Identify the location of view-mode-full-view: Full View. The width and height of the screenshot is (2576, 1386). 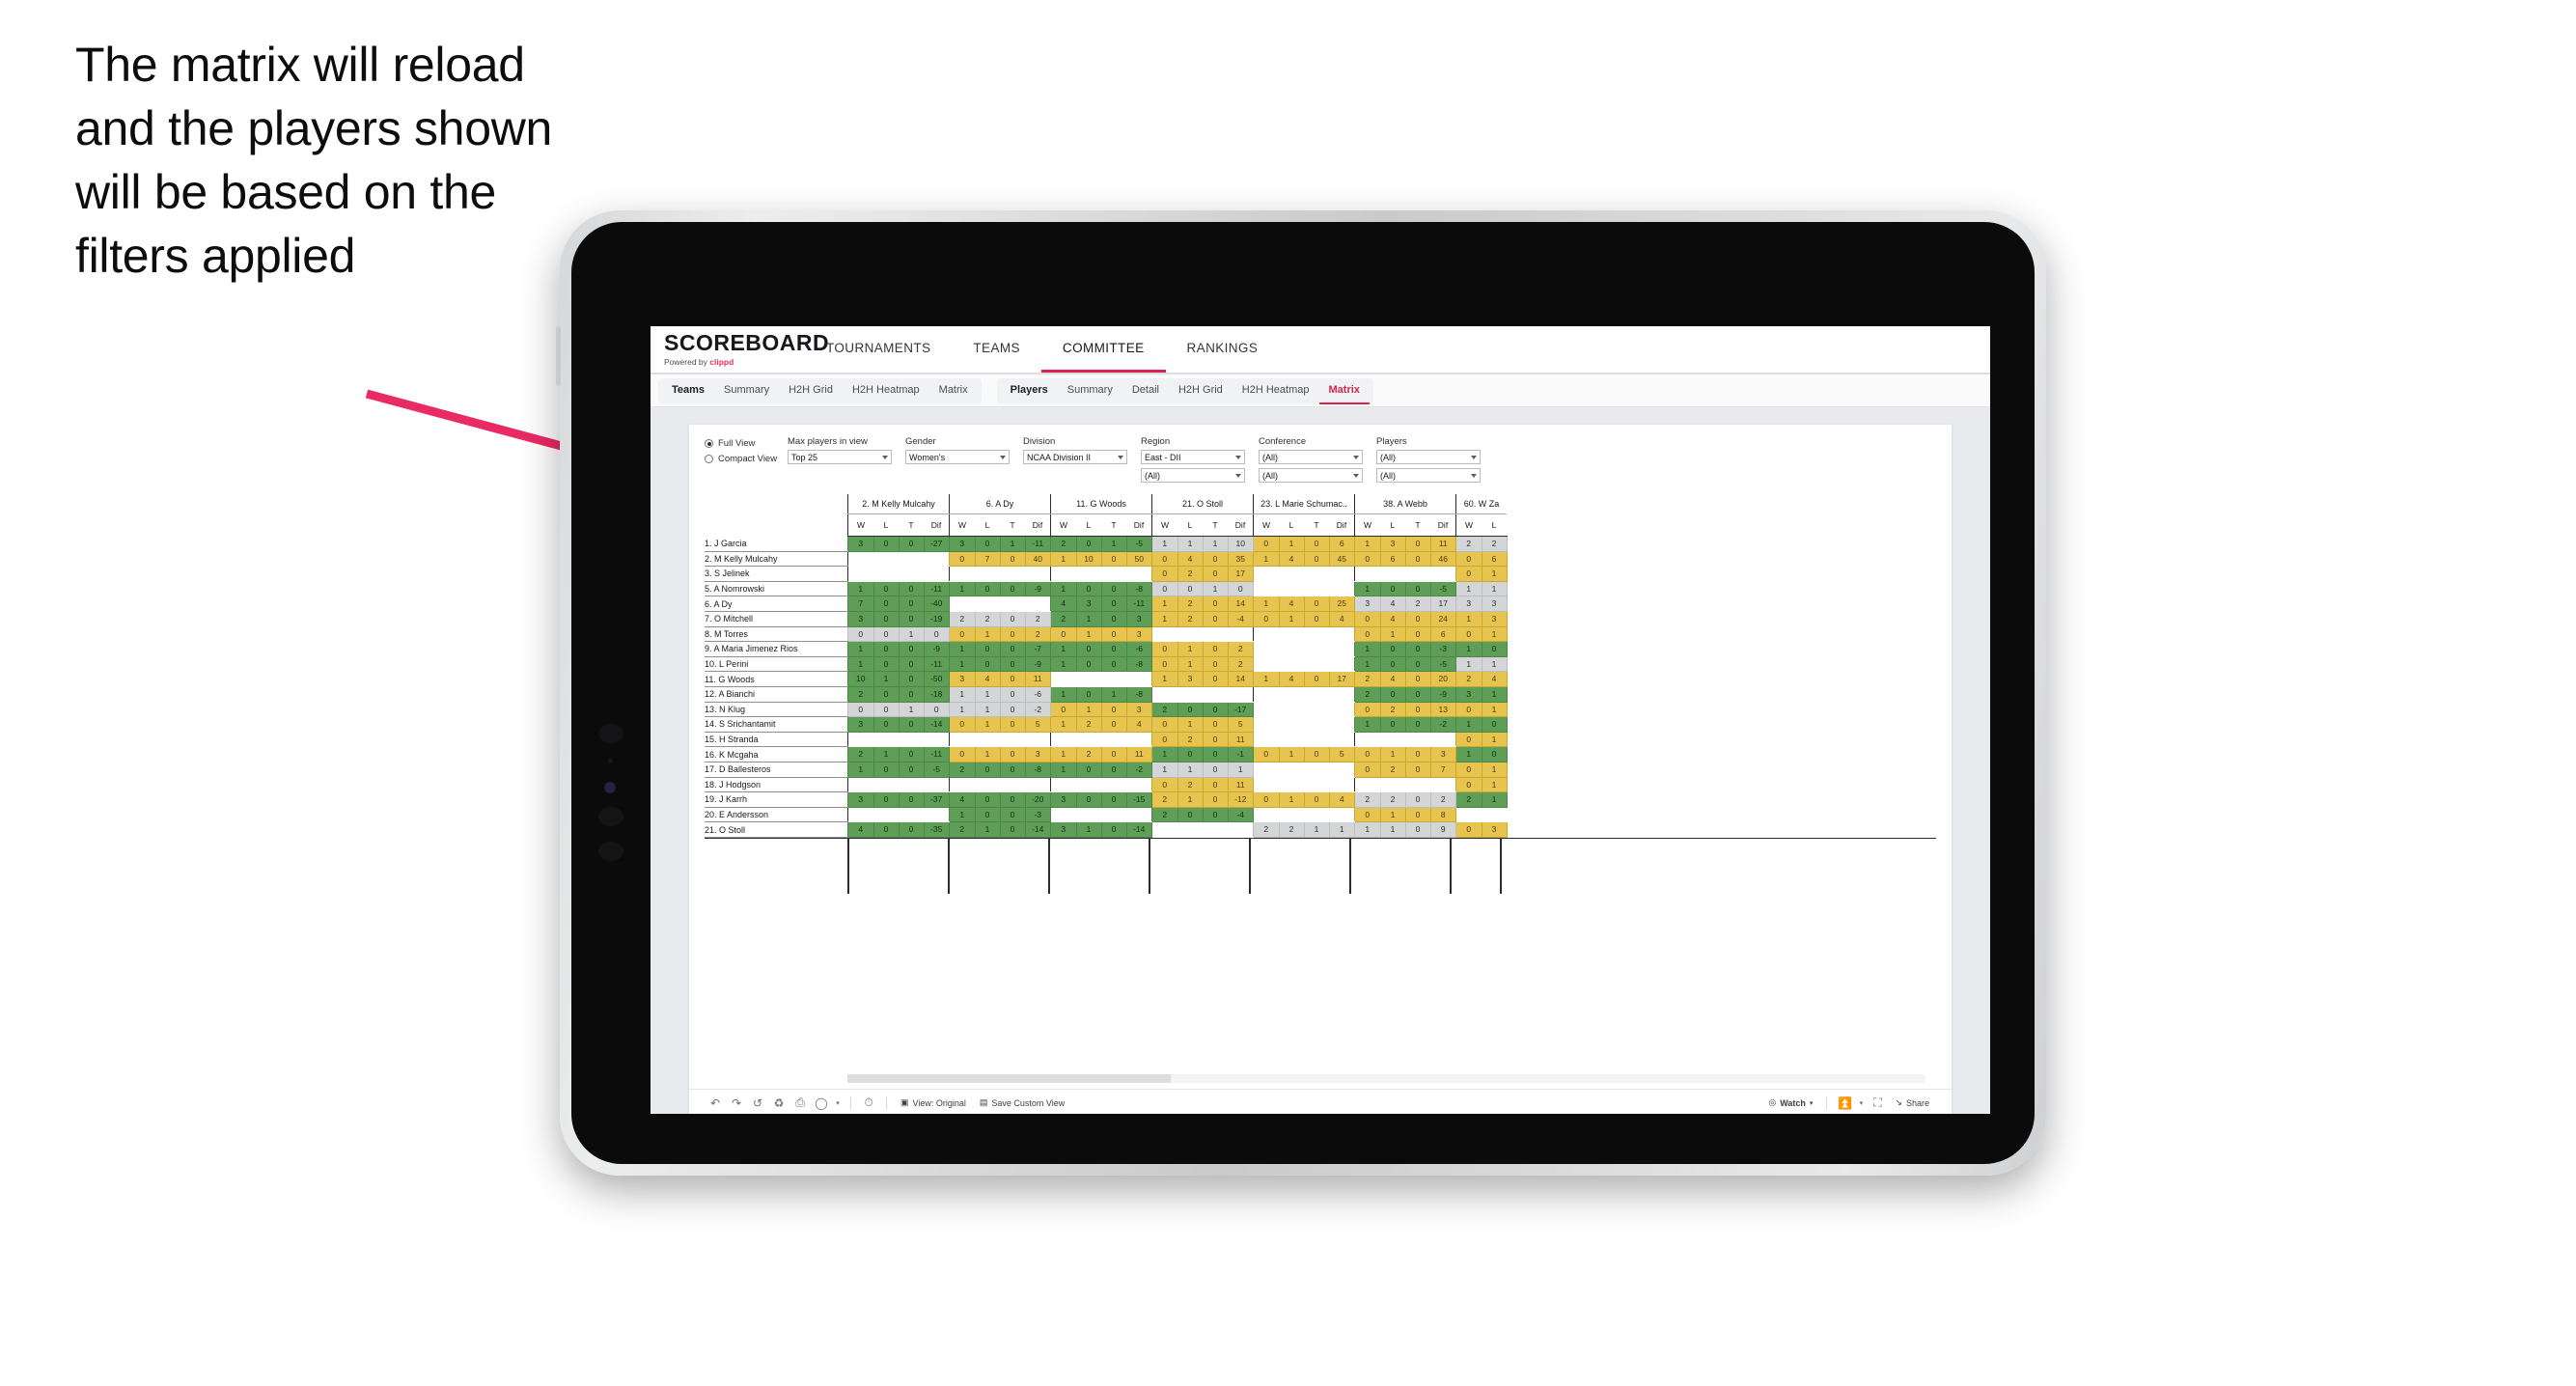
(746, 444).